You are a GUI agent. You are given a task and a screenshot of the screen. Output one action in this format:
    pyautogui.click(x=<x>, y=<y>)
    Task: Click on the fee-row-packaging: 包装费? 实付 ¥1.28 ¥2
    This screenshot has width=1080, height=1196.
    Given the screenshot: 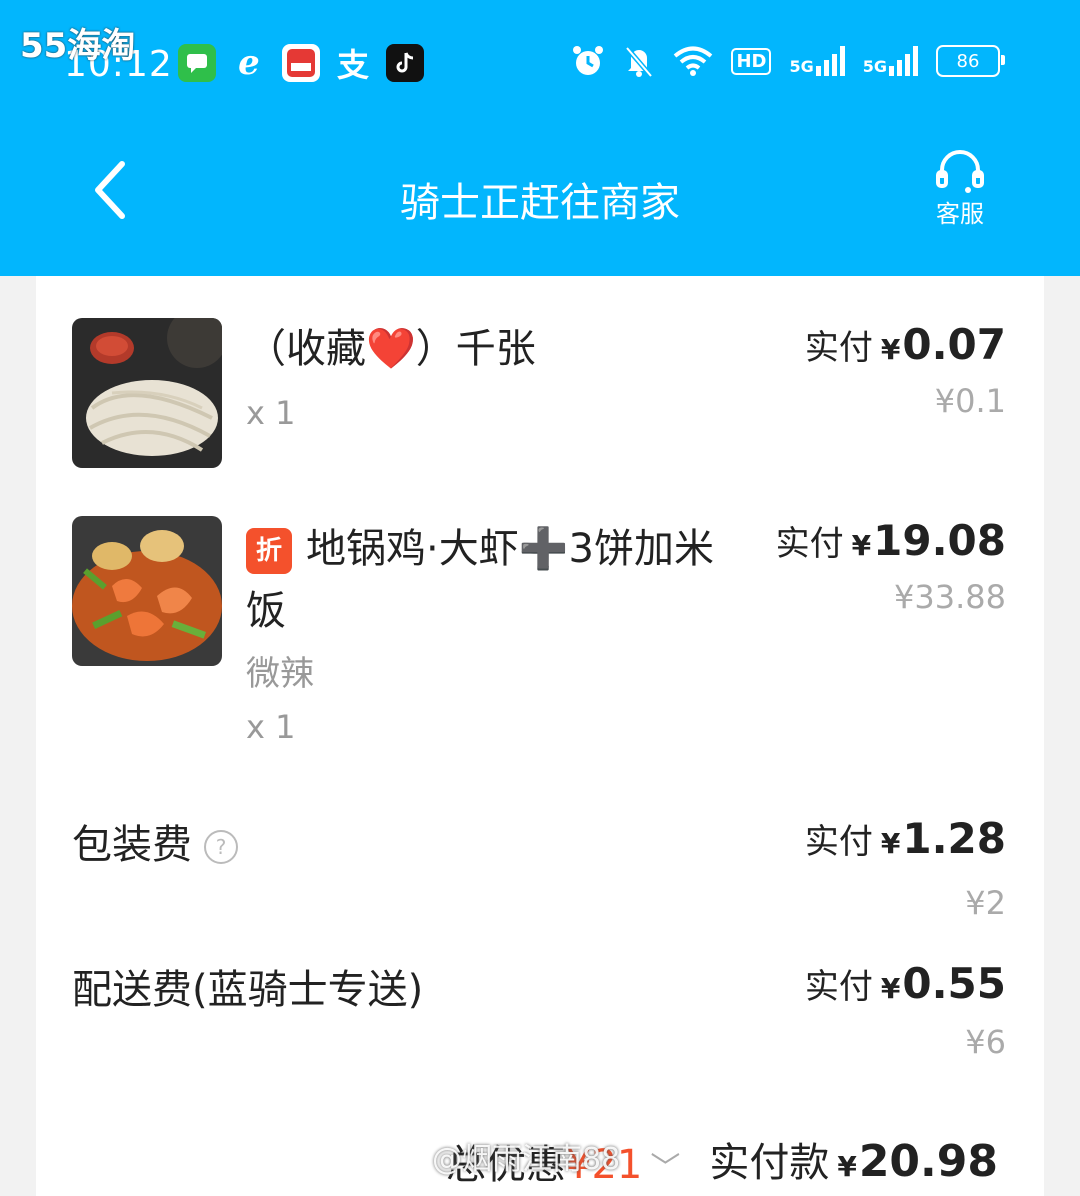 What is the action you would take?
    pyautogui.click(x=540, y=861)
    